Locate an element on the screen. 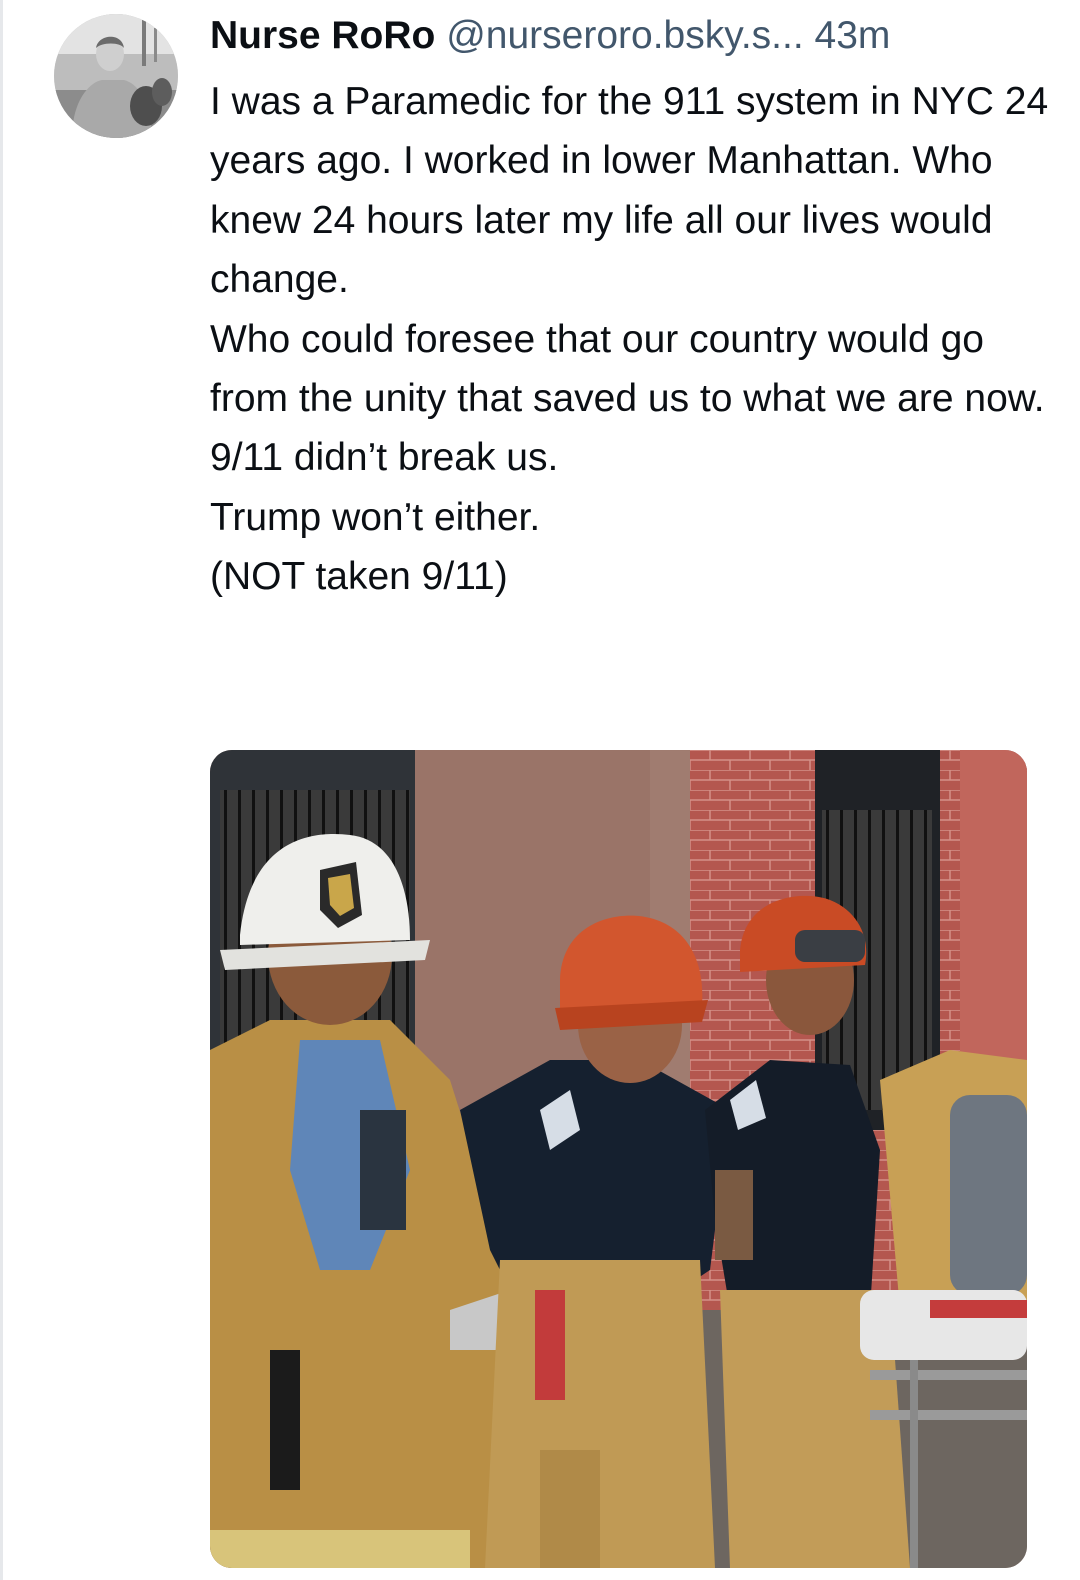  post-paragraph: (NOT taken 9/11) is located at coordinates (359, 577).